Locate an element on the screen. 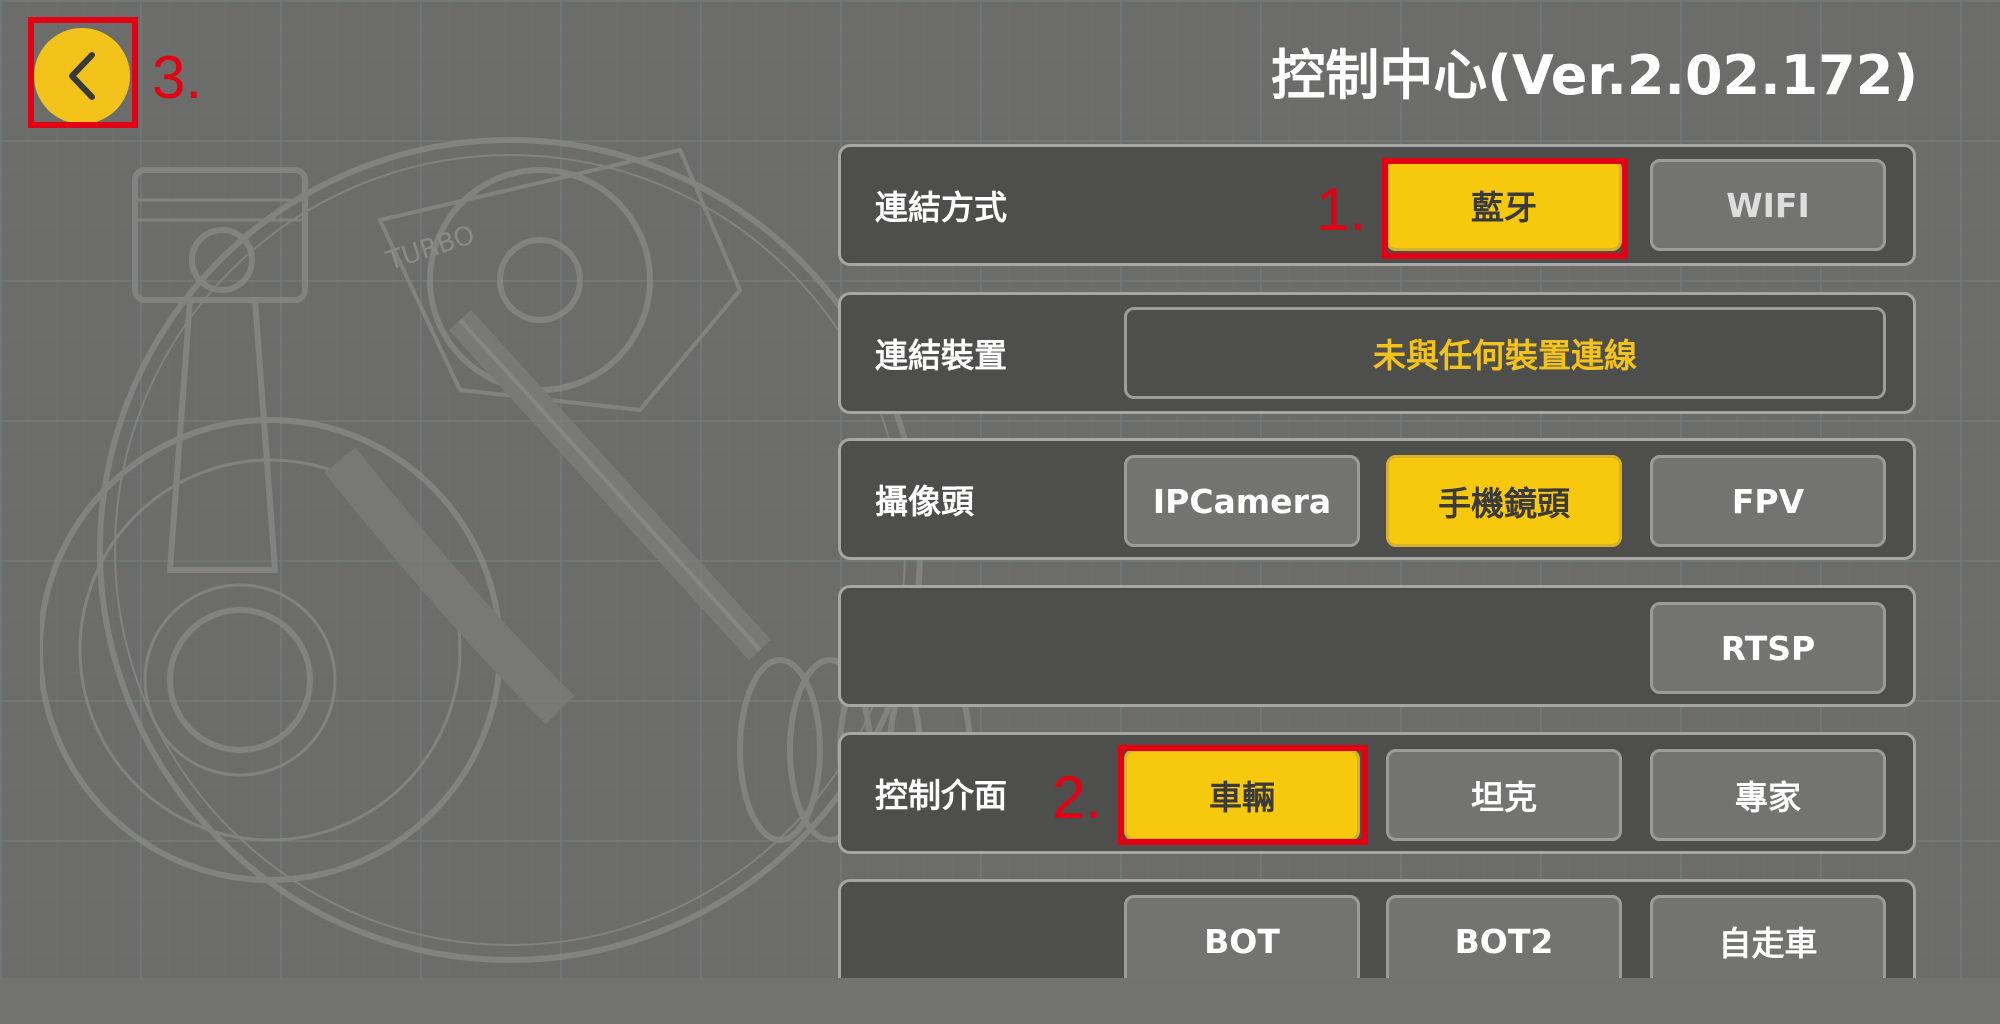 This screenshot has height=1024, width=2000. tank-button: 坦克 is located at coordinates (1504, 795).